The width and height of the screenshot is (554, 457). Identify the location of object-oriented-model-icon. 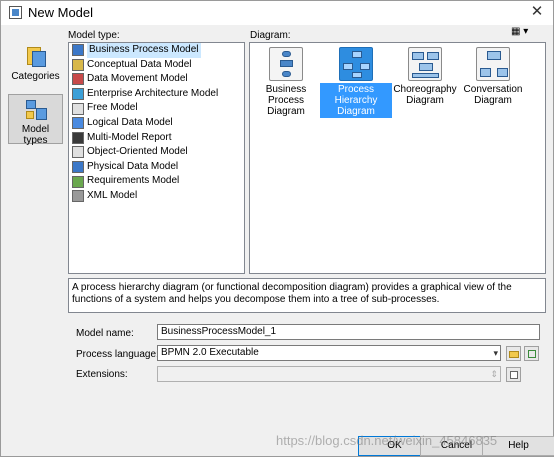
(78, 152).